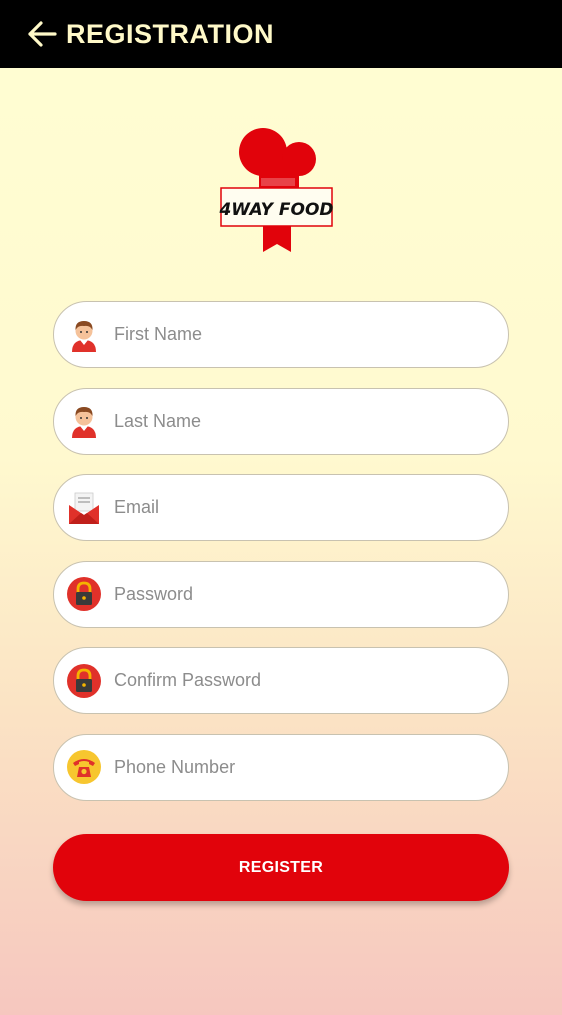 This screenshot has width=562, height=1015. Describe the element at coordinates (294, 680) in the screenshot. I see `confirm-password-input` at that location.